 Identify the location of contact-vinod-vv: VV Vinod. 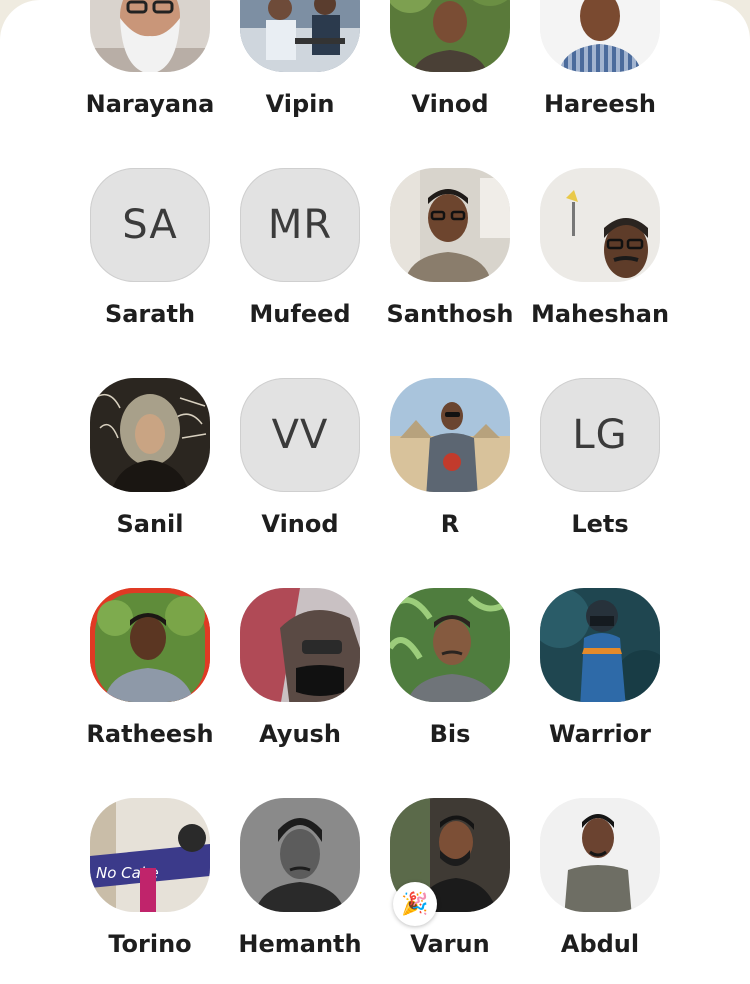
(300, 458).